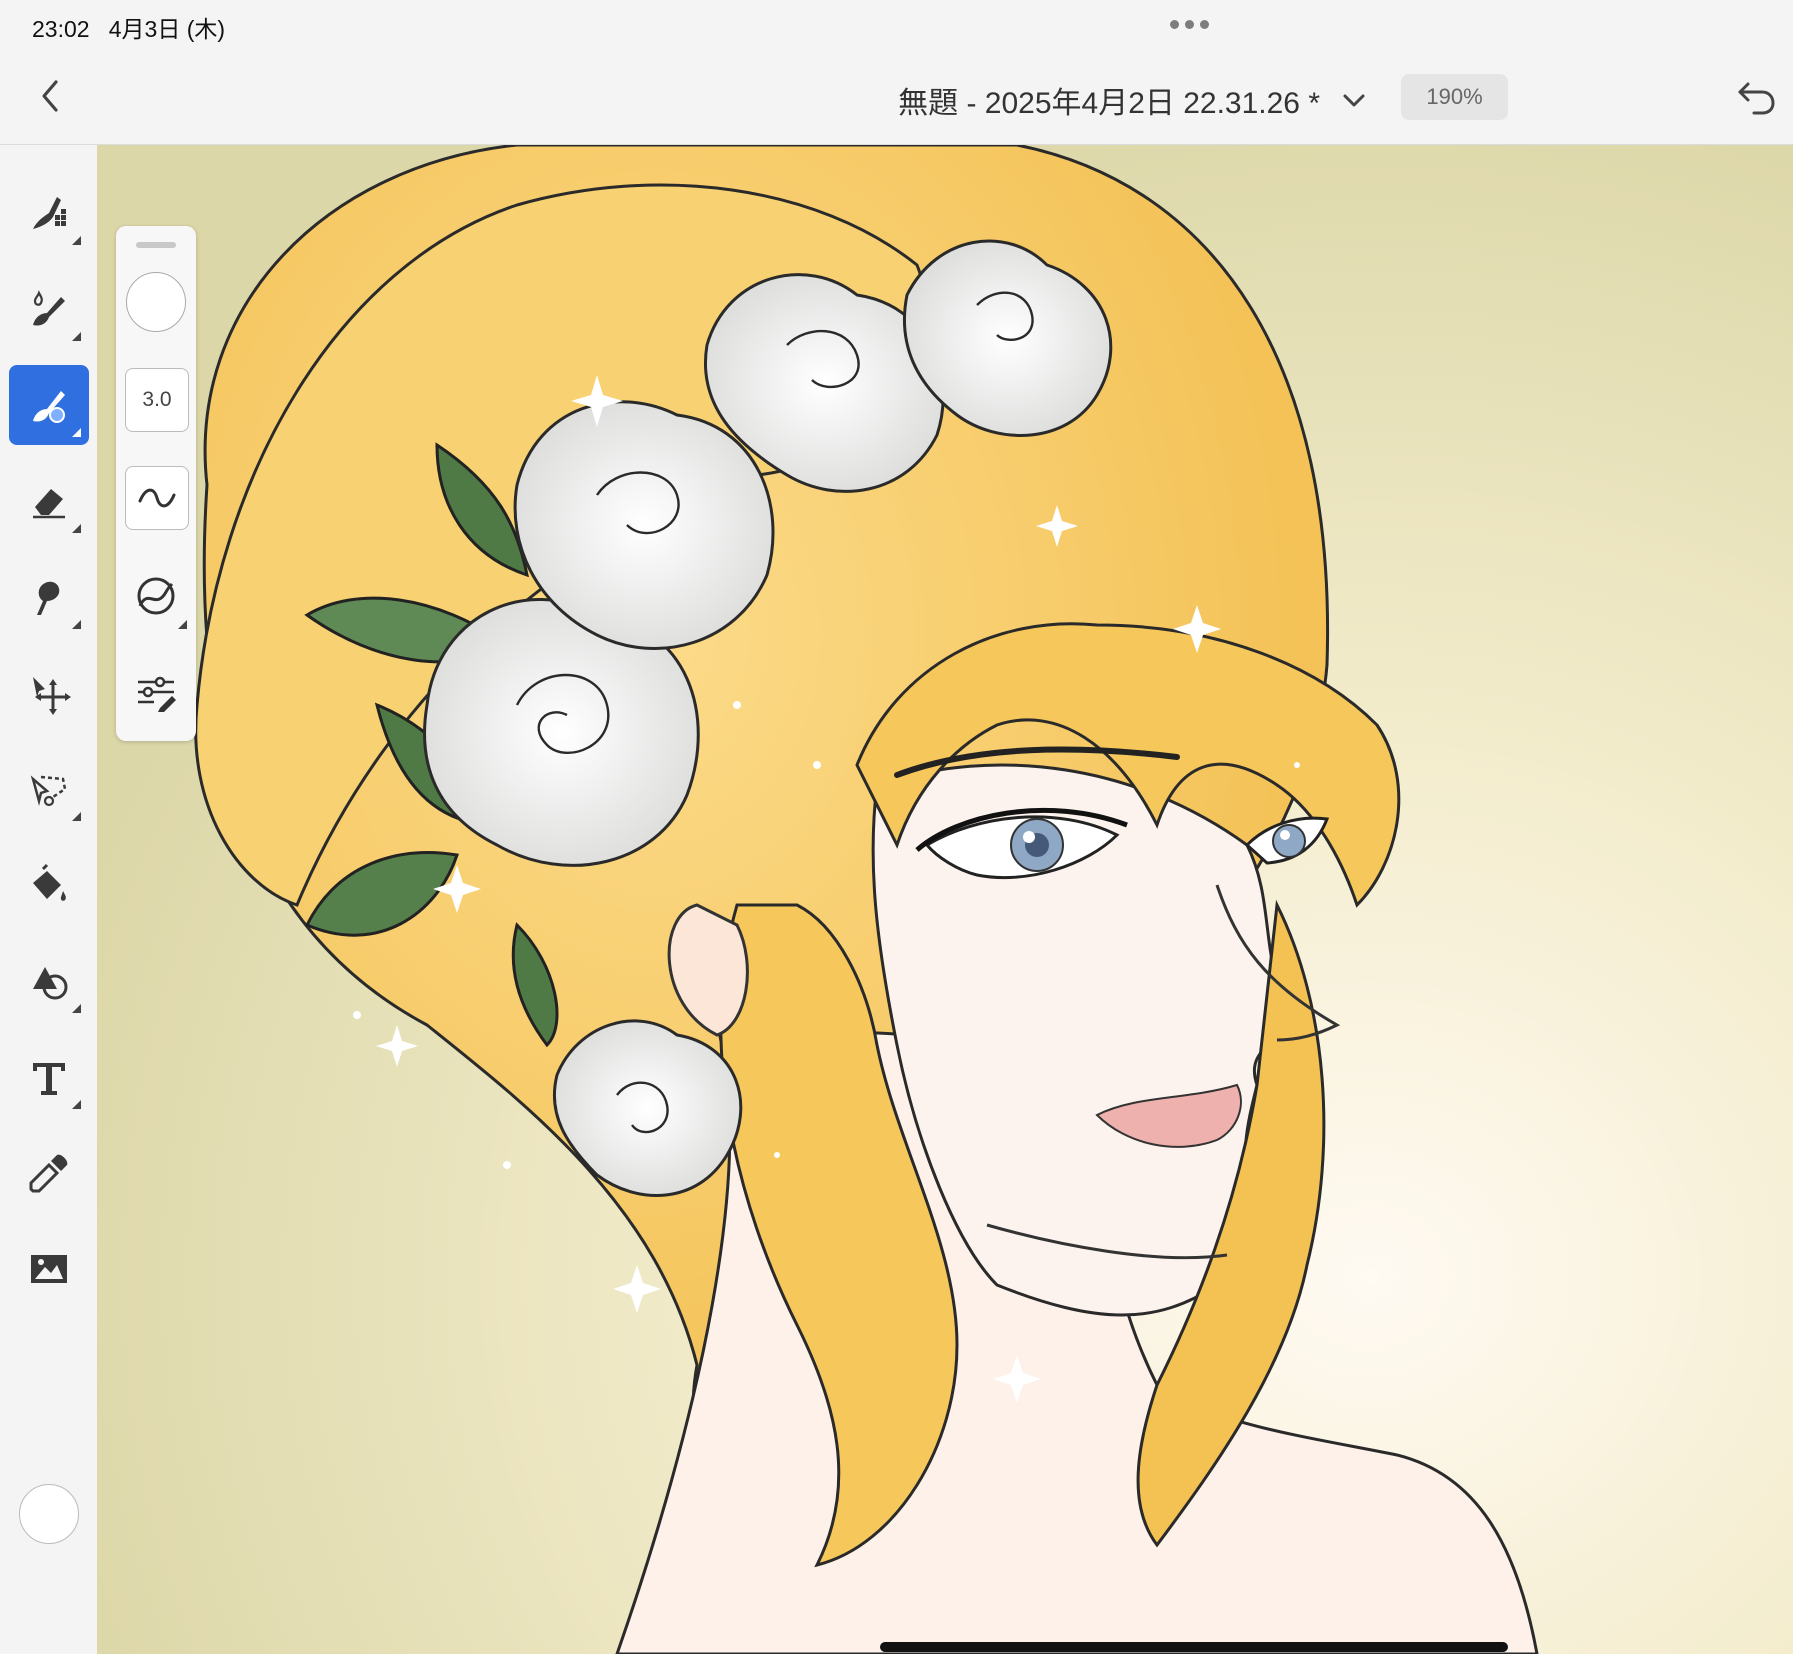 The width and height of the screenshot is (1793, 1654). I want to click on tool-sidebar, so click(48, 899).